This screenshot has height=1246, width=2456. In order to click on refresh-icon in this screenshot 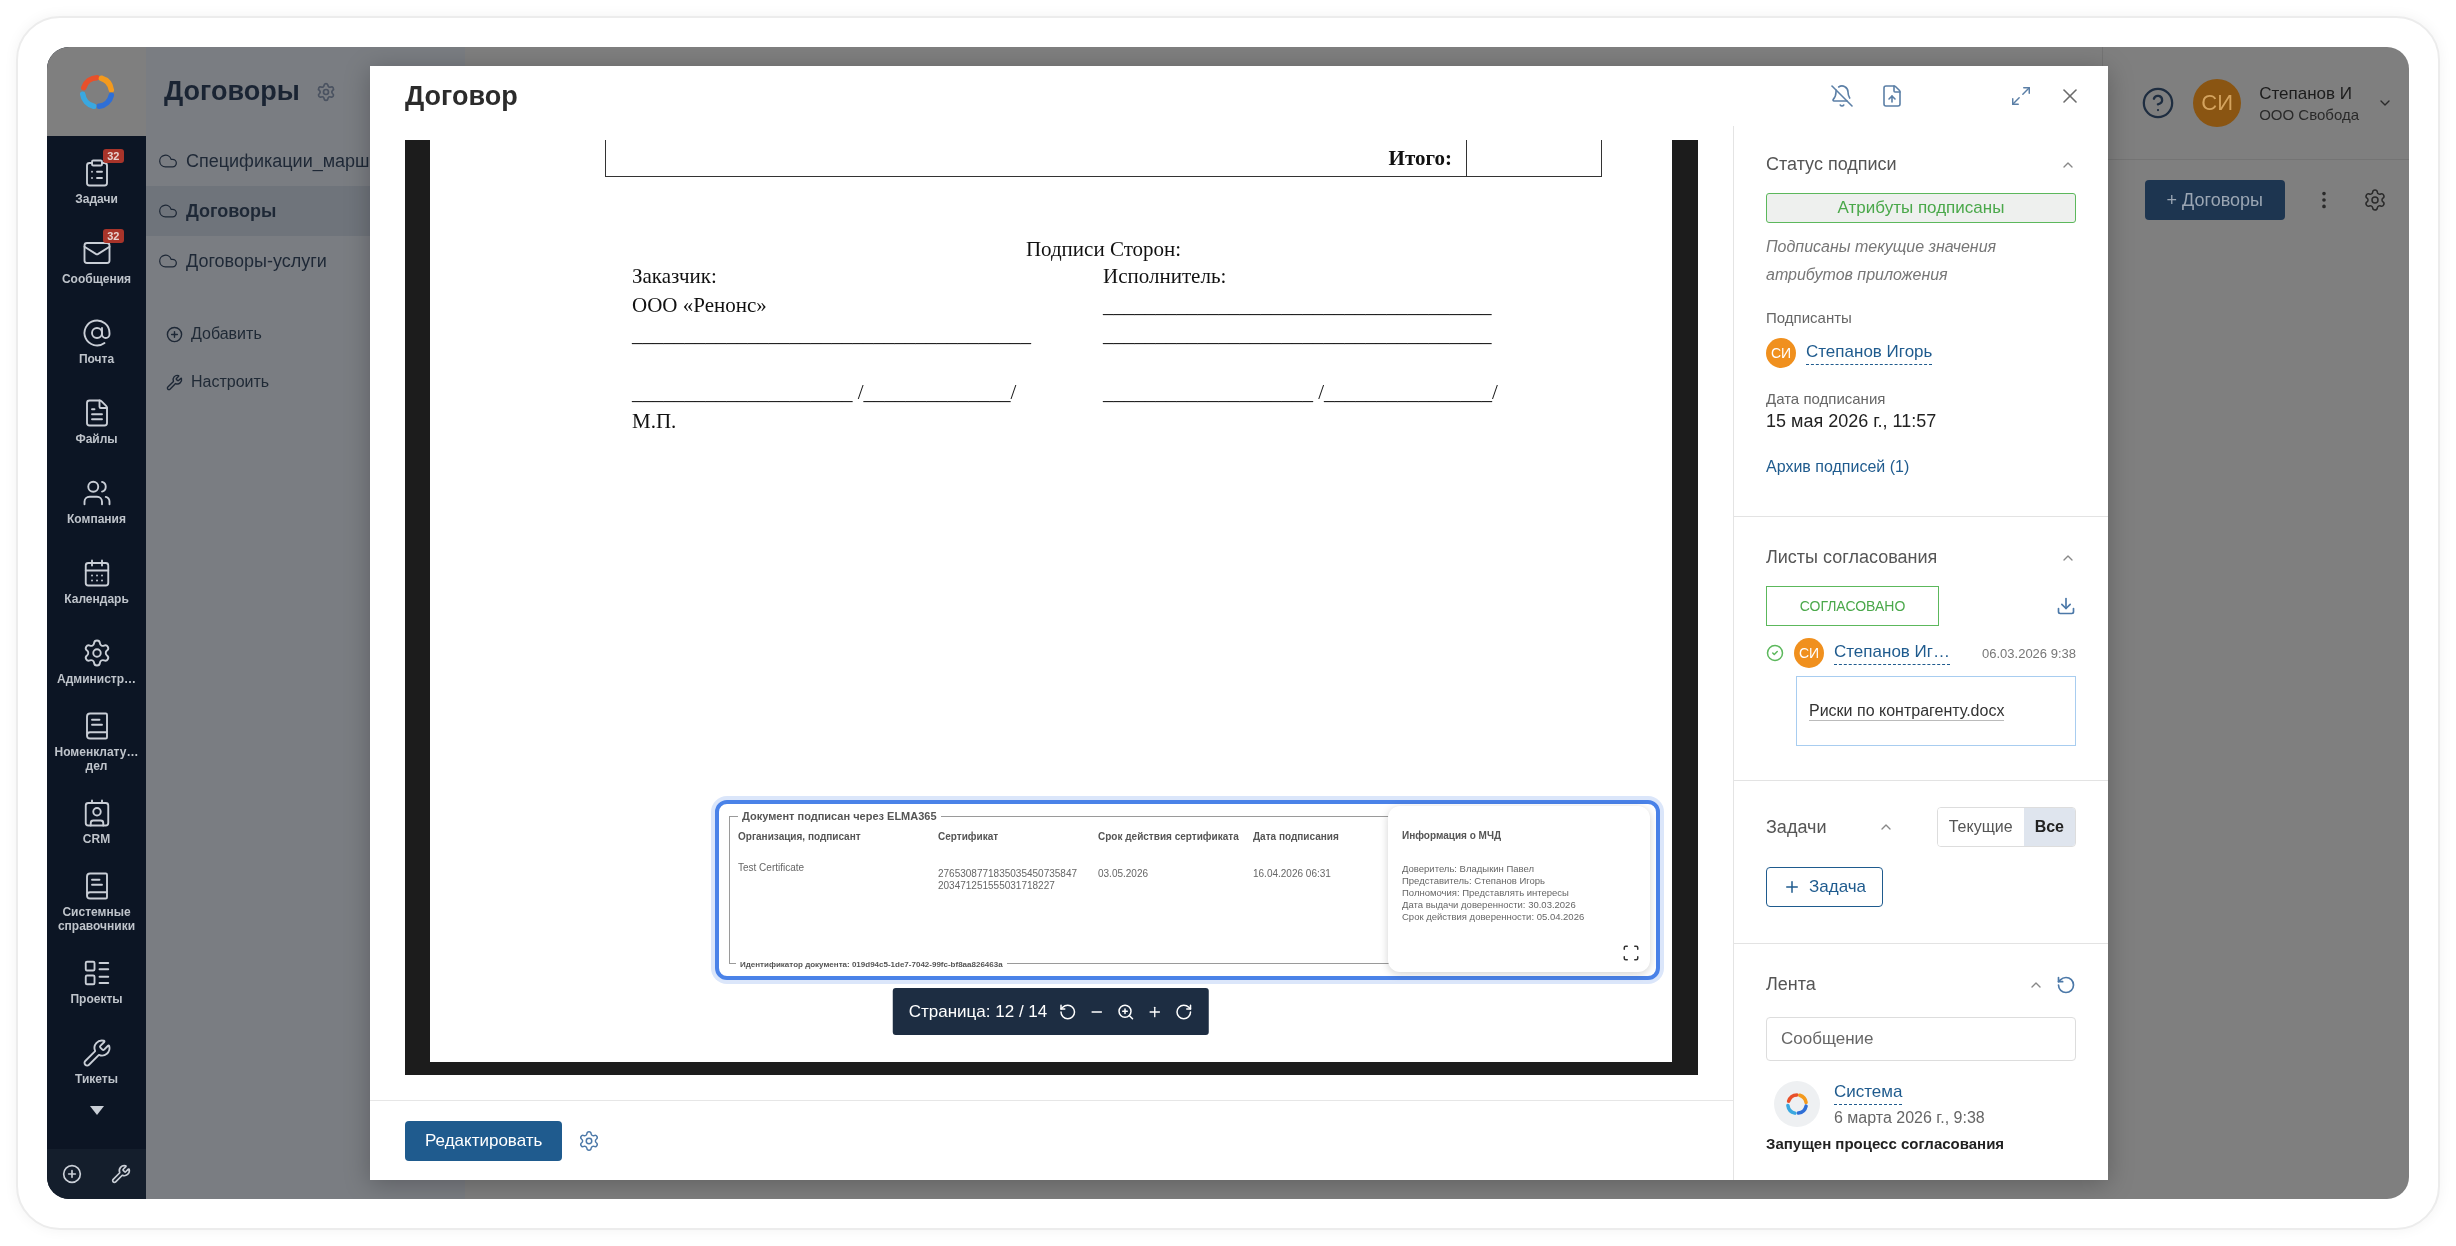, I will do `click(2066, 984)`.